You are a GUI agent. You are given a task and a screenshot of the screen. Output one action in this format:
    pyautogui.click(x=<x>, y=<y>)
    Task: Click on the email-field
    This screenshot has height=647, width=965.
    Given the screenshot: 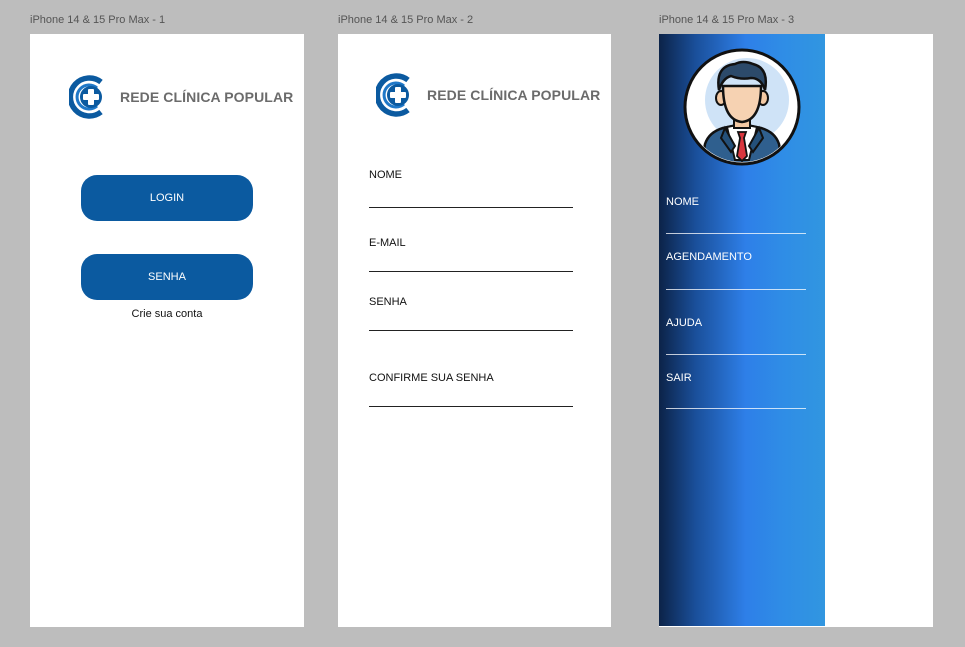 What is the action you would take?
    pyautogui.click(x=471, y=271)
    